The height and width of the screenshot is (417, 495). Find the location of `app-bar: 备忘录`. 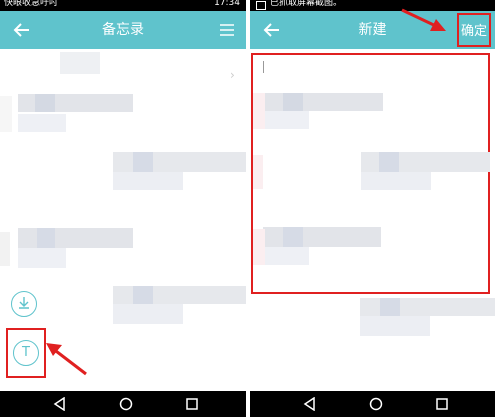

app-bar: 备忘录 is located at coordinates (123, 30).